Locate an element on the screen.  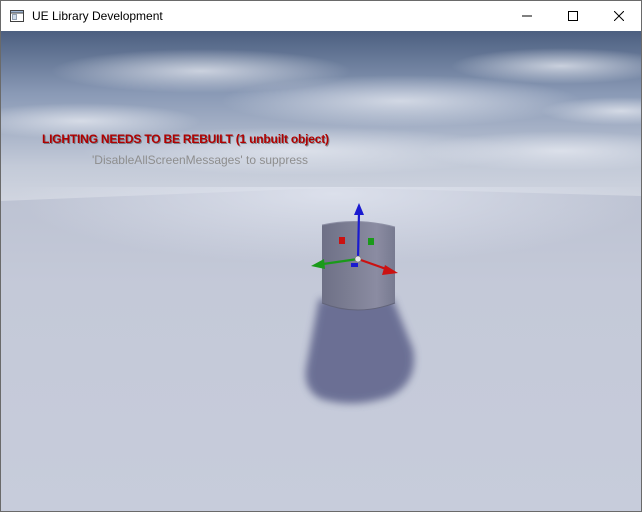
gizmo-yz-plane-handle is located at coordinates (371, 241).